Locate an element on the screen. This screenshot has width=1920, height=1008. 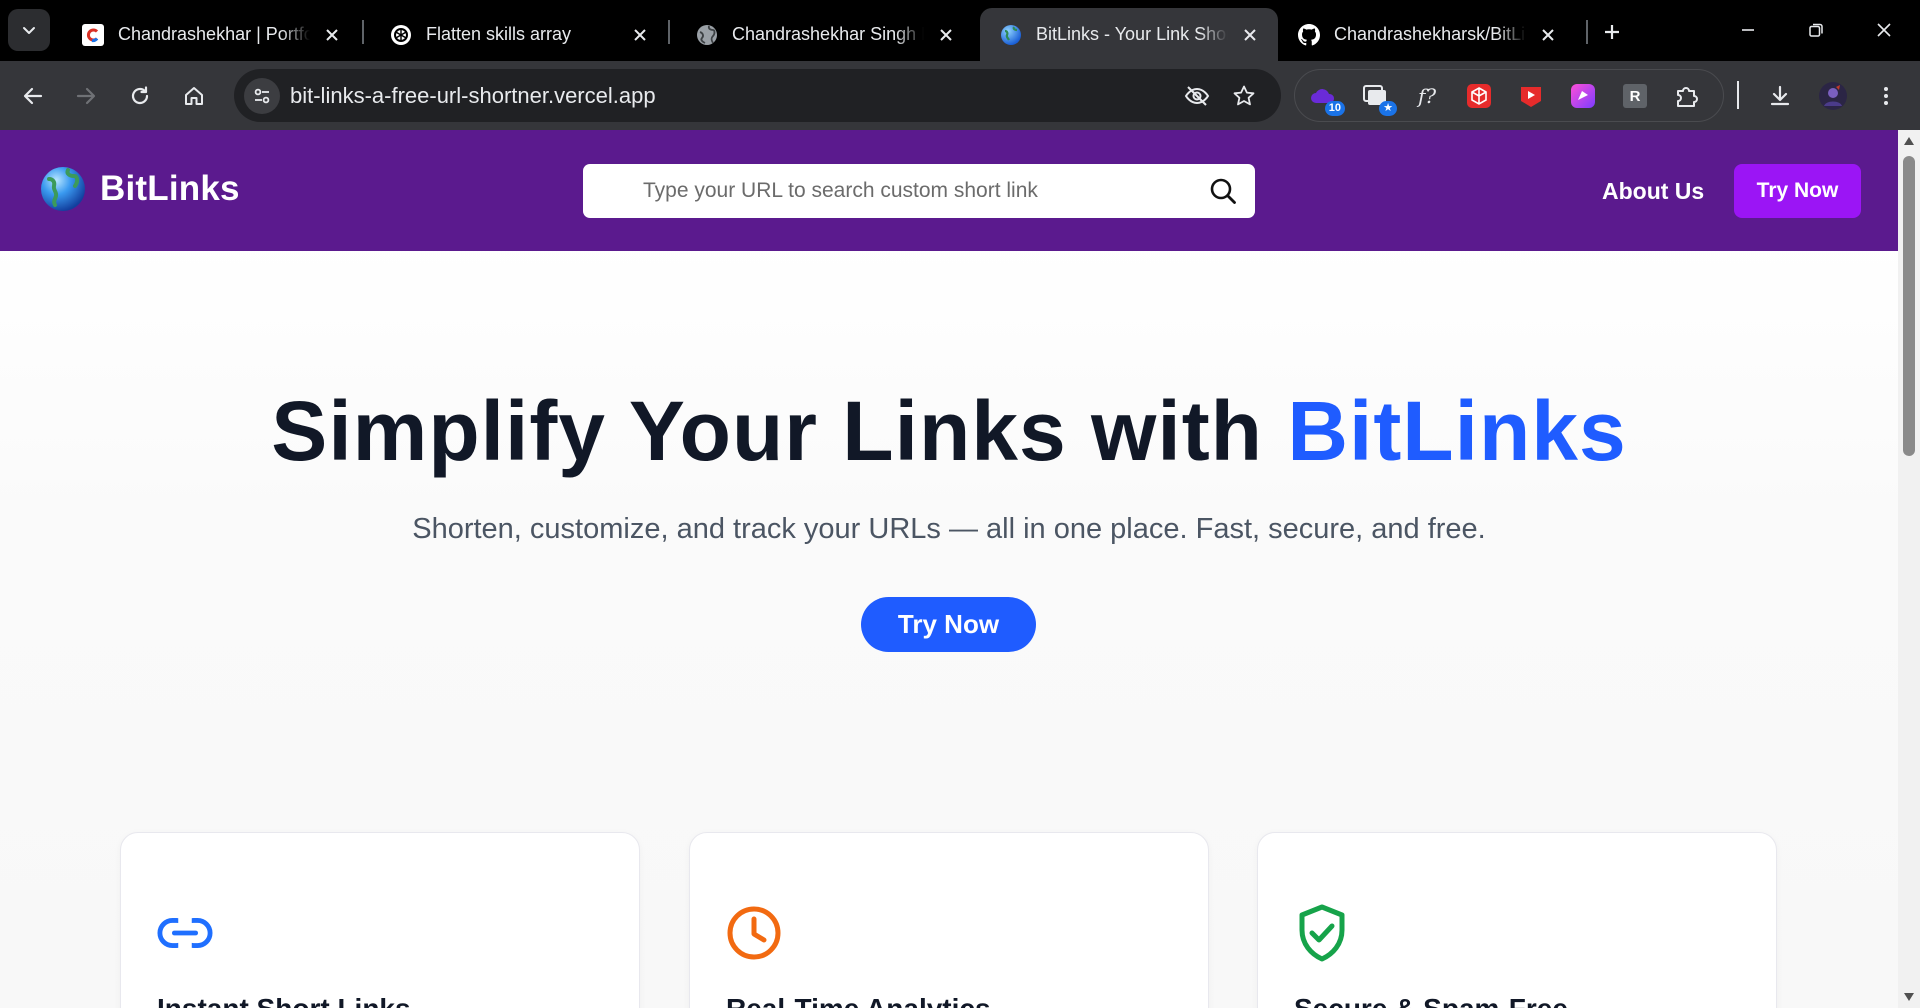
forward-button is located at coordinates (86, 96).